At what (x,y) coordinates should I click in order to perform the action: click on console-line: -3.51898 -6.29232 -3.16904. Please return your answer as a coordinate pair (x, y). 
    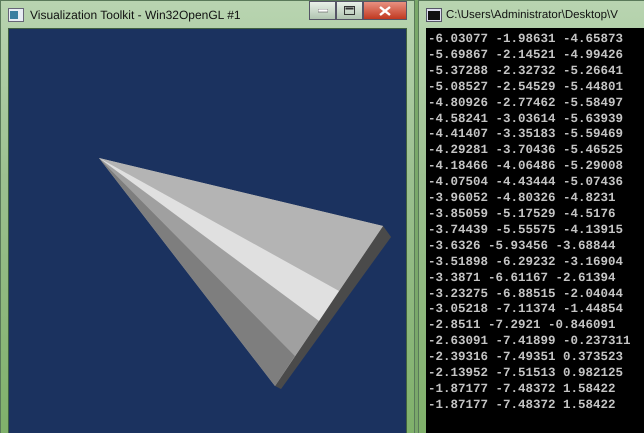
    Looking at the image, I should click on (526, 262).